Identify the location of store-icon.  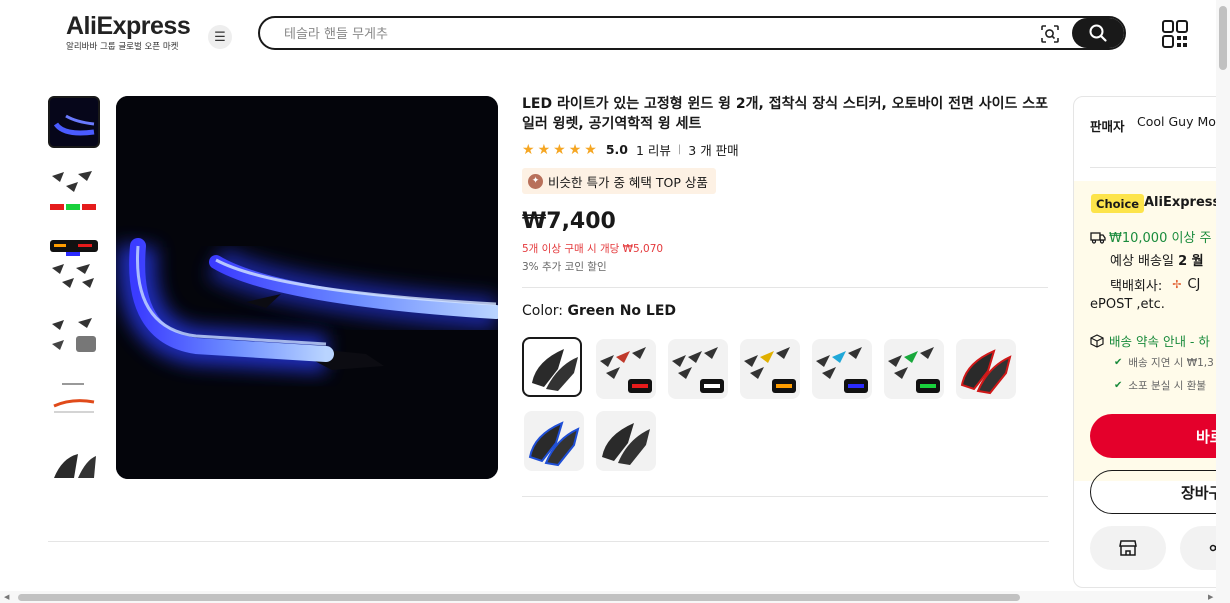
(1128, 548).